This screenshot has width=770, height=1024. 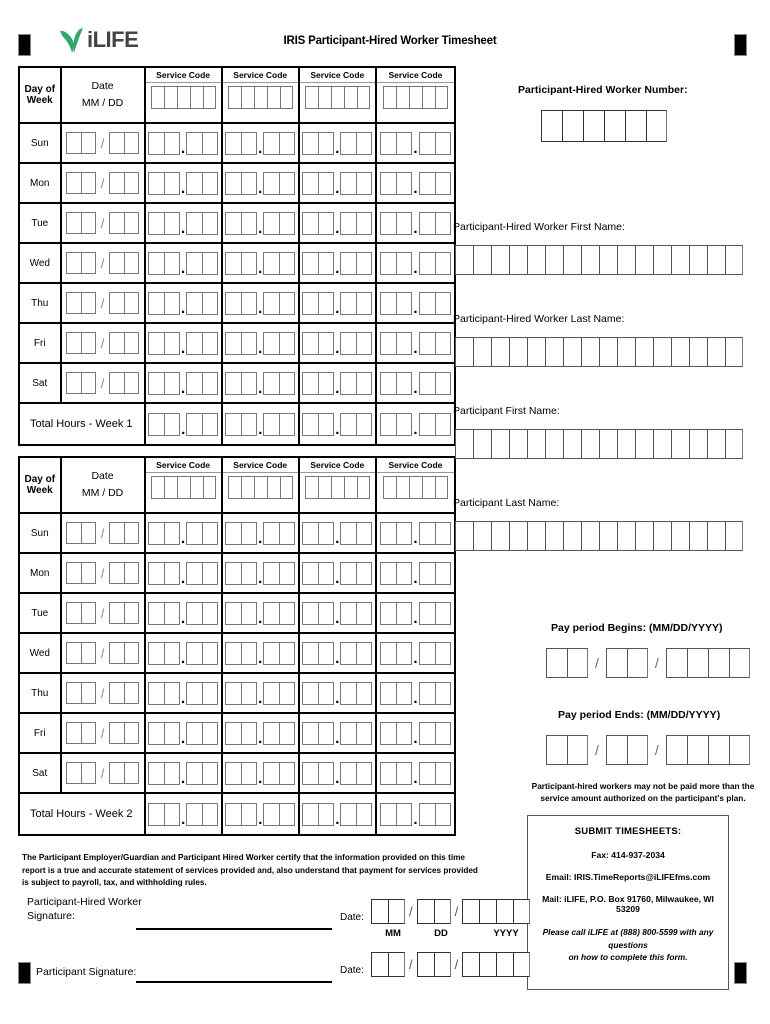 I want to click on total-hours-cell: ., so click(x=184, y=424).